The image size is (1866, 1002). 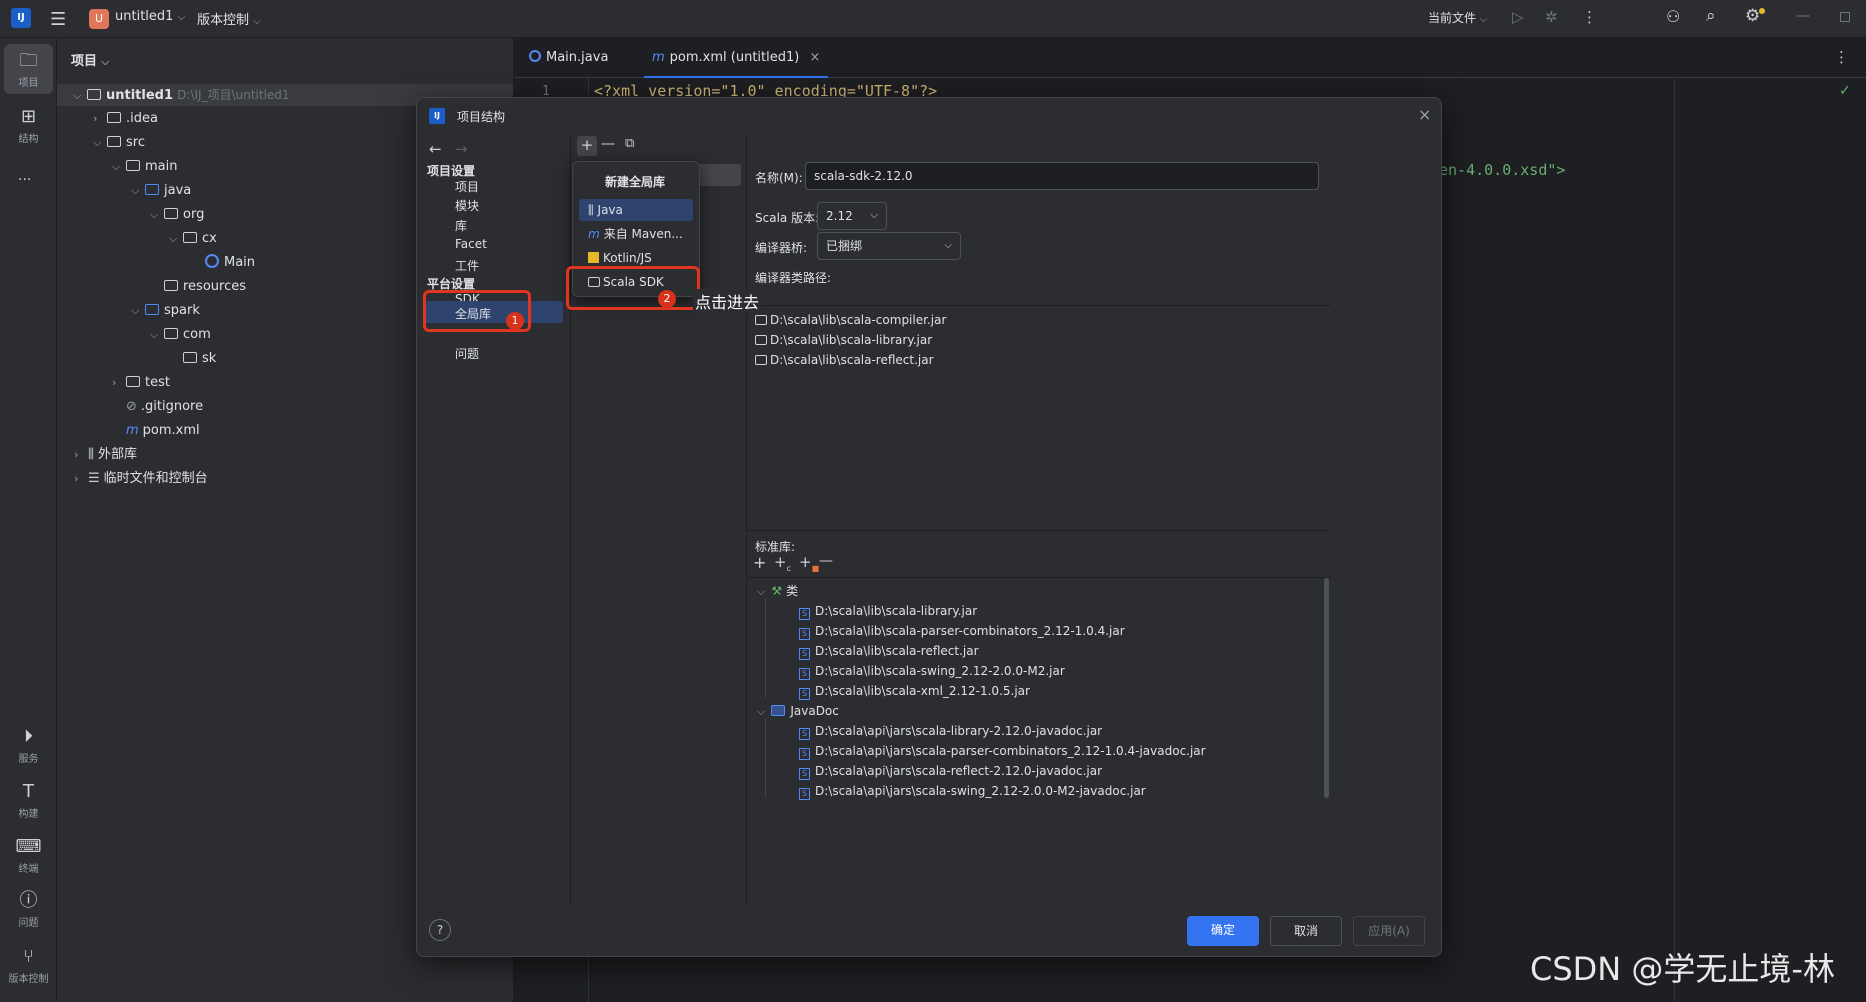 I want to click on tree-label: main, so click(x=161, y=166).